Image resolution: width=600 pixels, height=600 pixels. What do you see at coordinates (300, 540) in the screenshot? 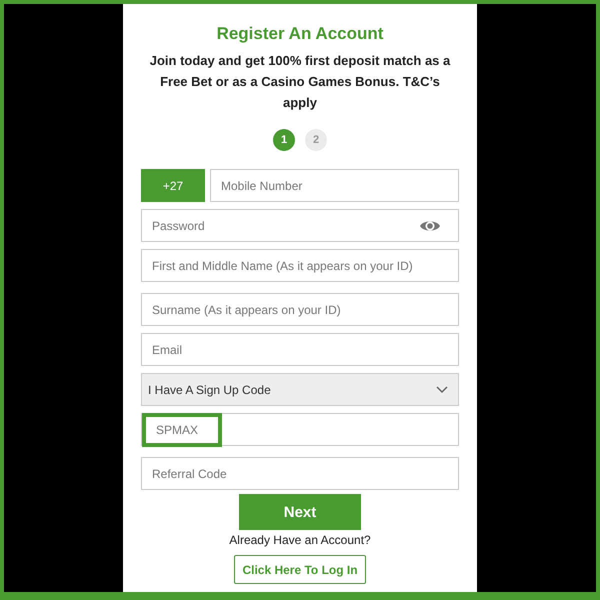
I see `login-prompt: Already Have an Account?` at bounding box center [300, 540].